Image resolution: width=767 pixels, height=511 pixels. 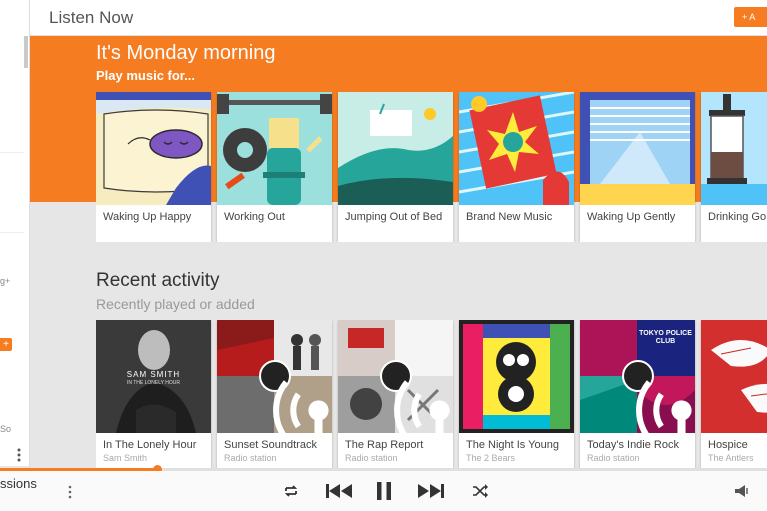 What do you see at coordinates (394, 217) in the screenshot?
I see `activity-label: Jumping Out of Bed` at bounding box center [394, 217].